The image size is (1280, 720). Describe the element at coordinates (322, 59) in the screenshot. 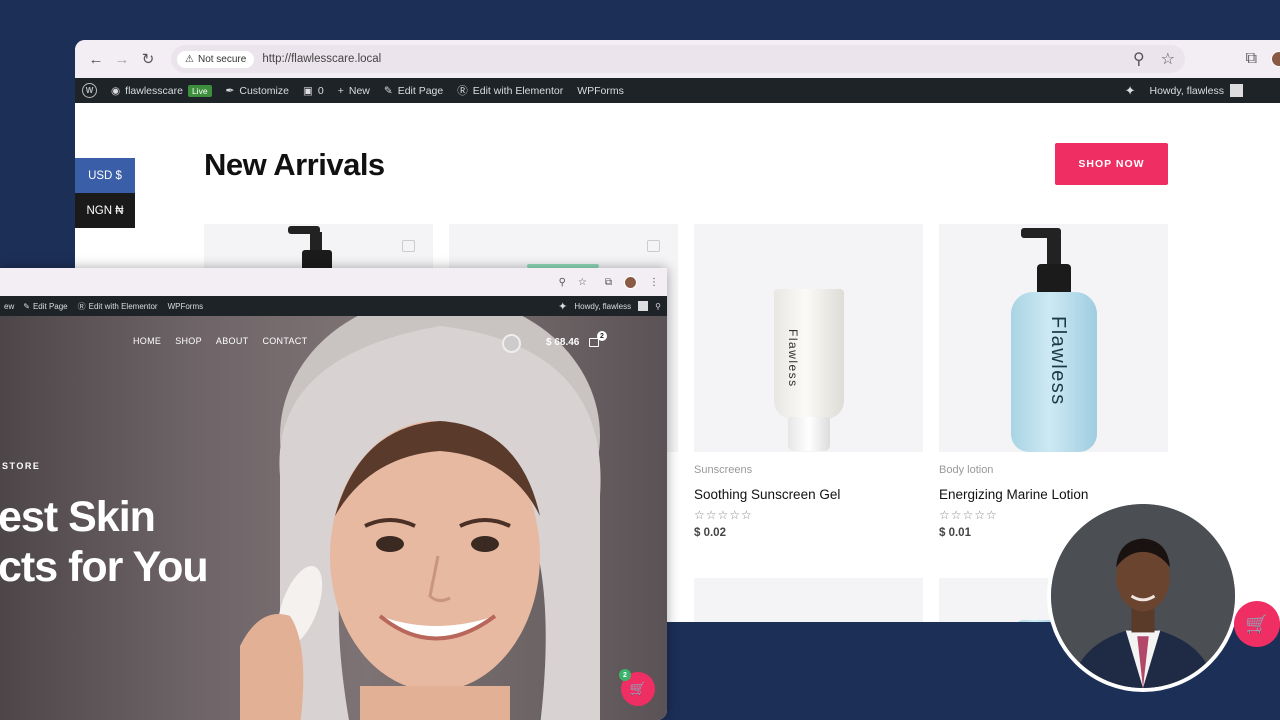

I see `url-text: http://flawlesscare.local` at that location.